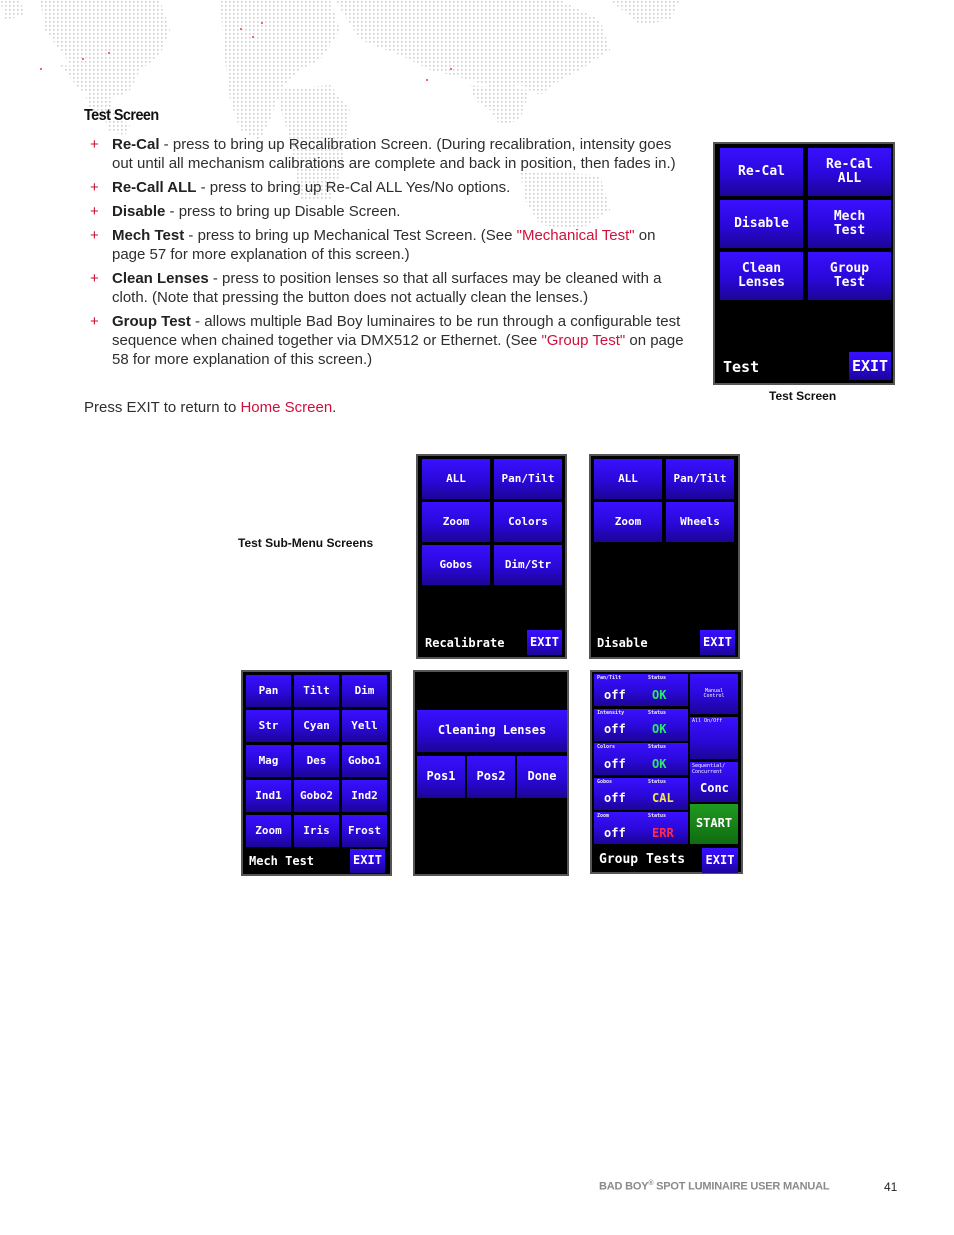 The height and width of the screenshot is (1235, 954). Describe the element at coordinates (465, 643) in the screenshot. I see `screen-label: Recalibrate` at that location.